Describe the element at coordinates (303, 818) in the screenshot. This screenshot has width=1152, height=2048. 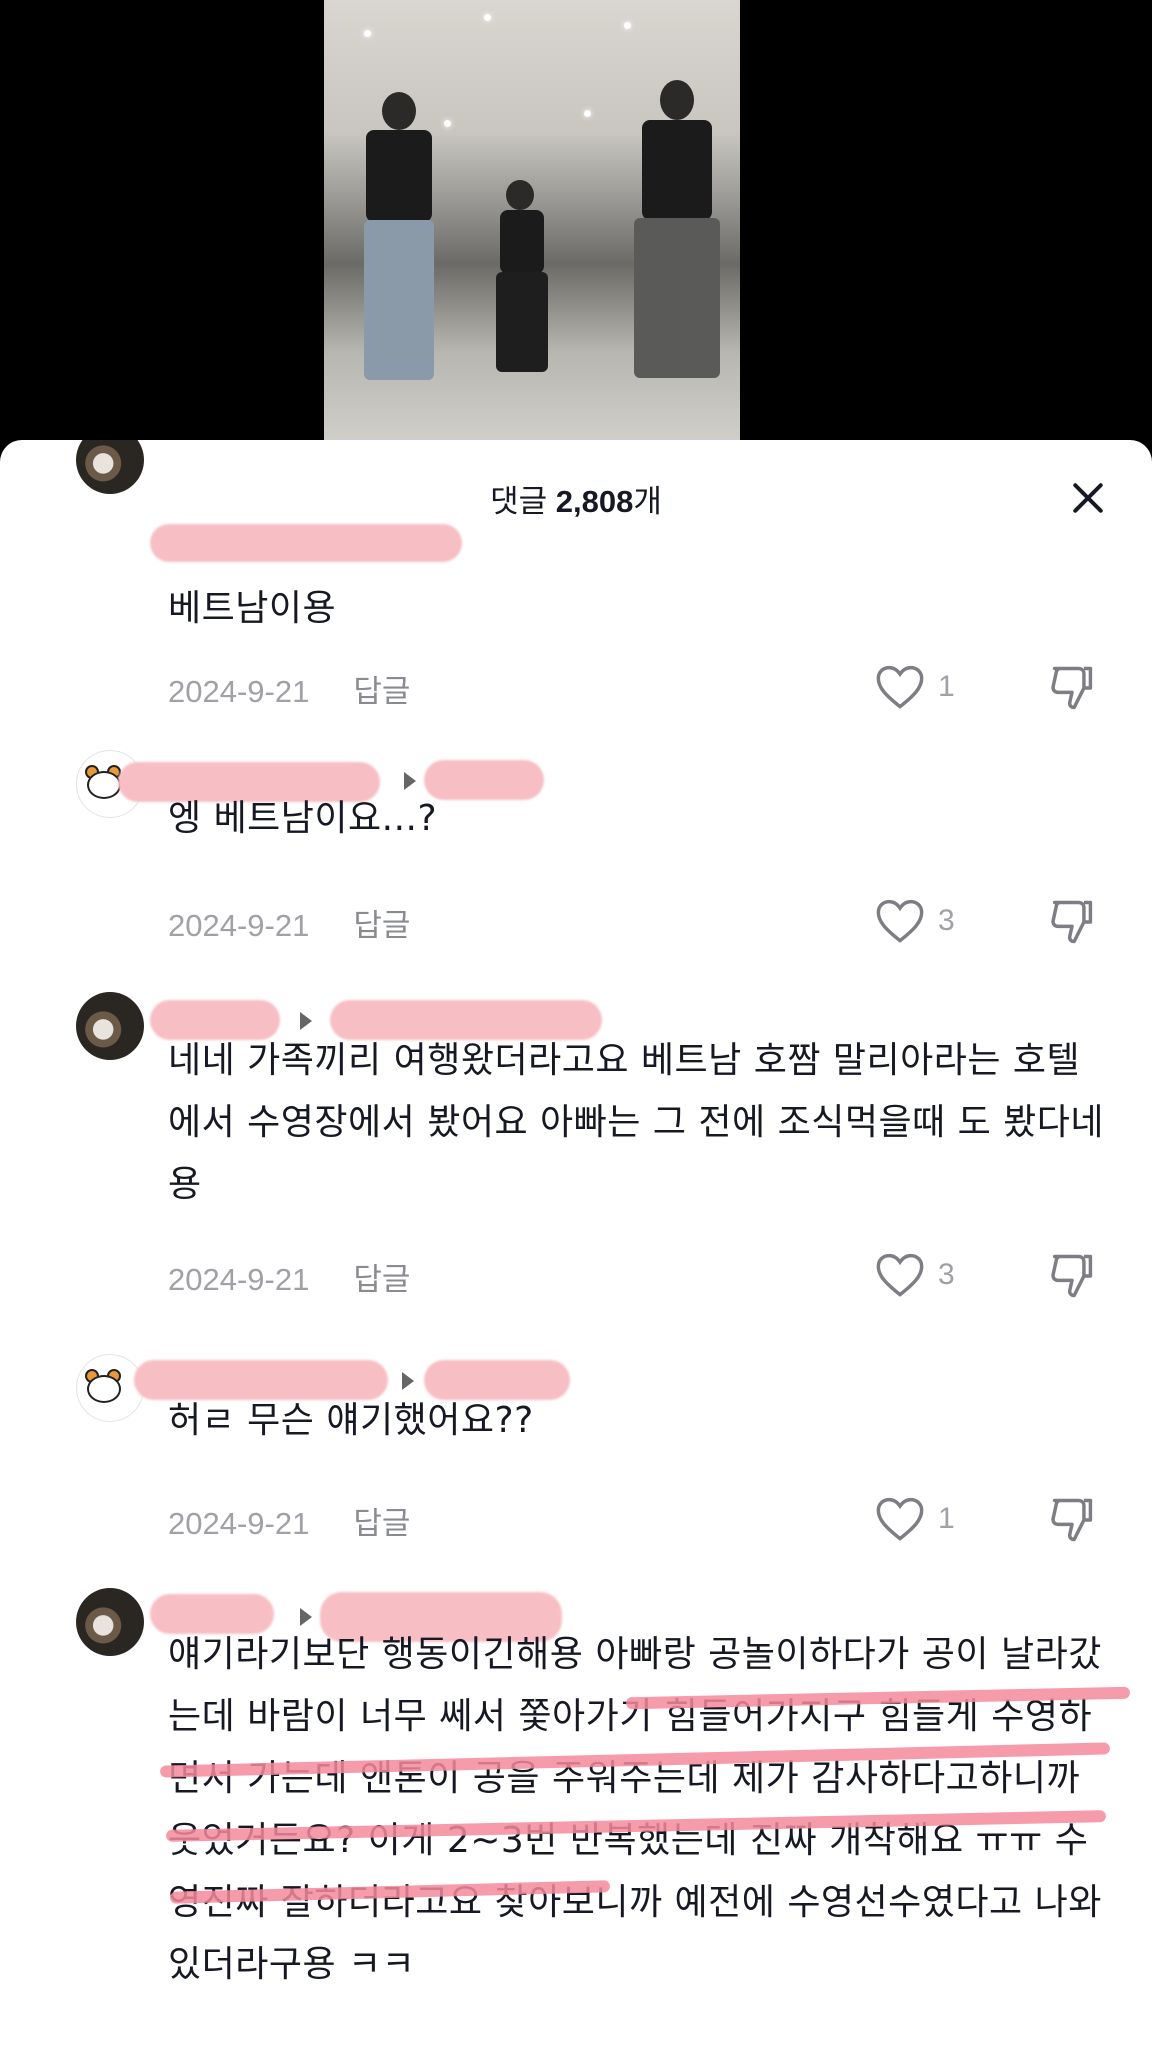
I see `comment-text: 엥 베트남이요...?` at that location.